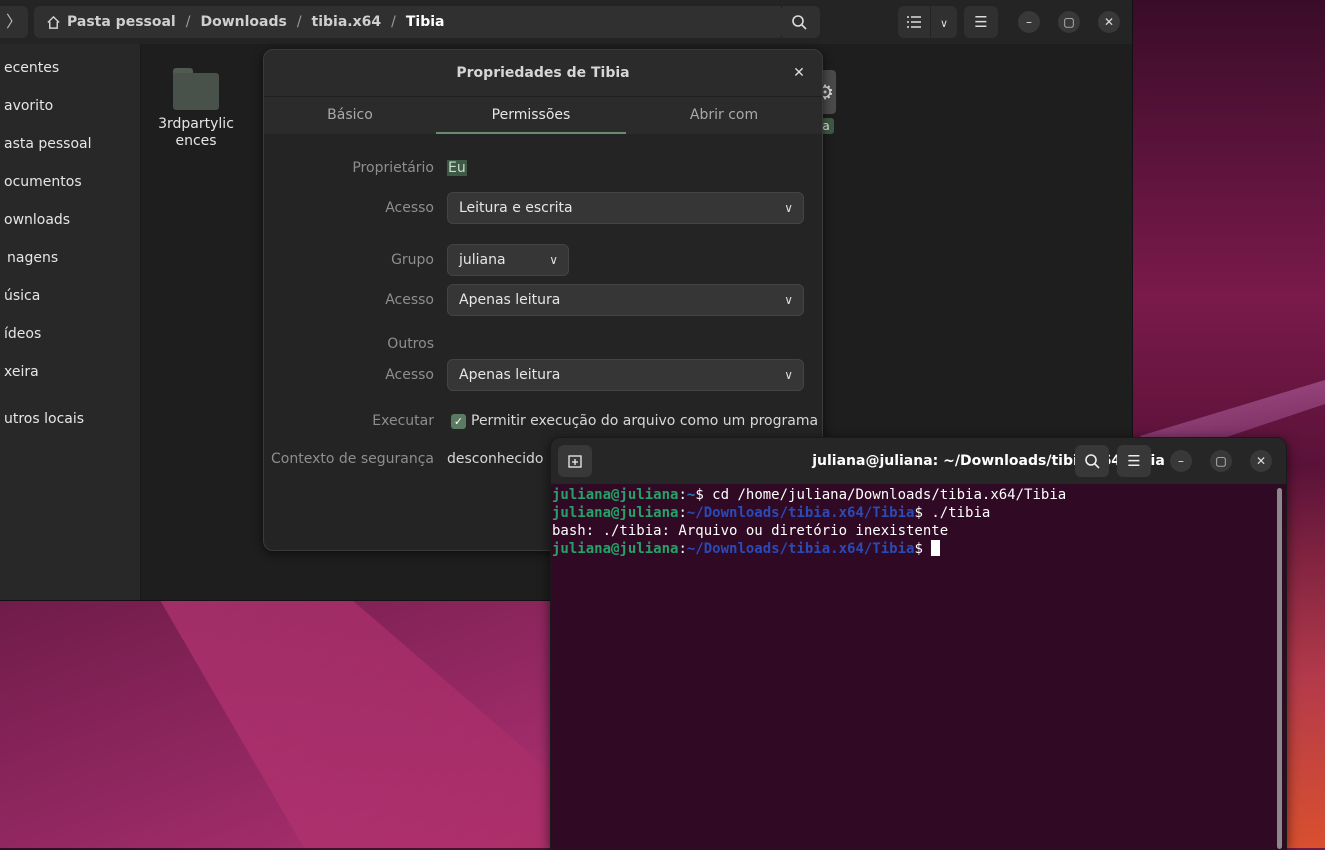 Image resolution: width=1325 pixels, height=850 pixels. What do you see at coordinates (48, 144) in the screenshot?
I see `sidebar-item-label: asta pessoal` at bounding box center [48, 144].